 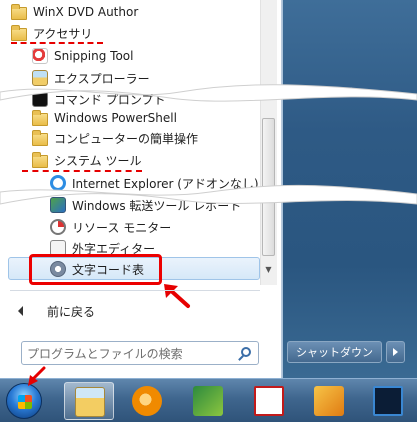 I want to click on taskbar-button-photoshop, so click(x=388, y=401).